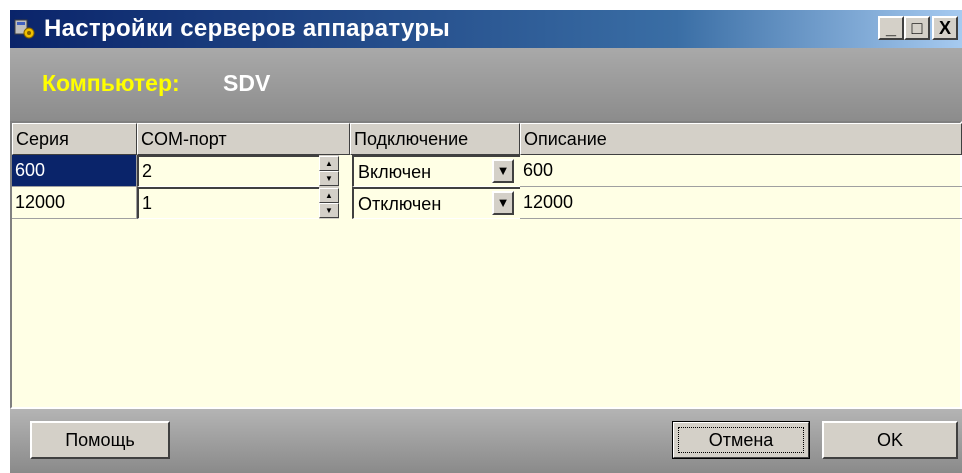 This screenshot has height=473, width=962. I want to click on com-port-input: 2, so click(228, 171).